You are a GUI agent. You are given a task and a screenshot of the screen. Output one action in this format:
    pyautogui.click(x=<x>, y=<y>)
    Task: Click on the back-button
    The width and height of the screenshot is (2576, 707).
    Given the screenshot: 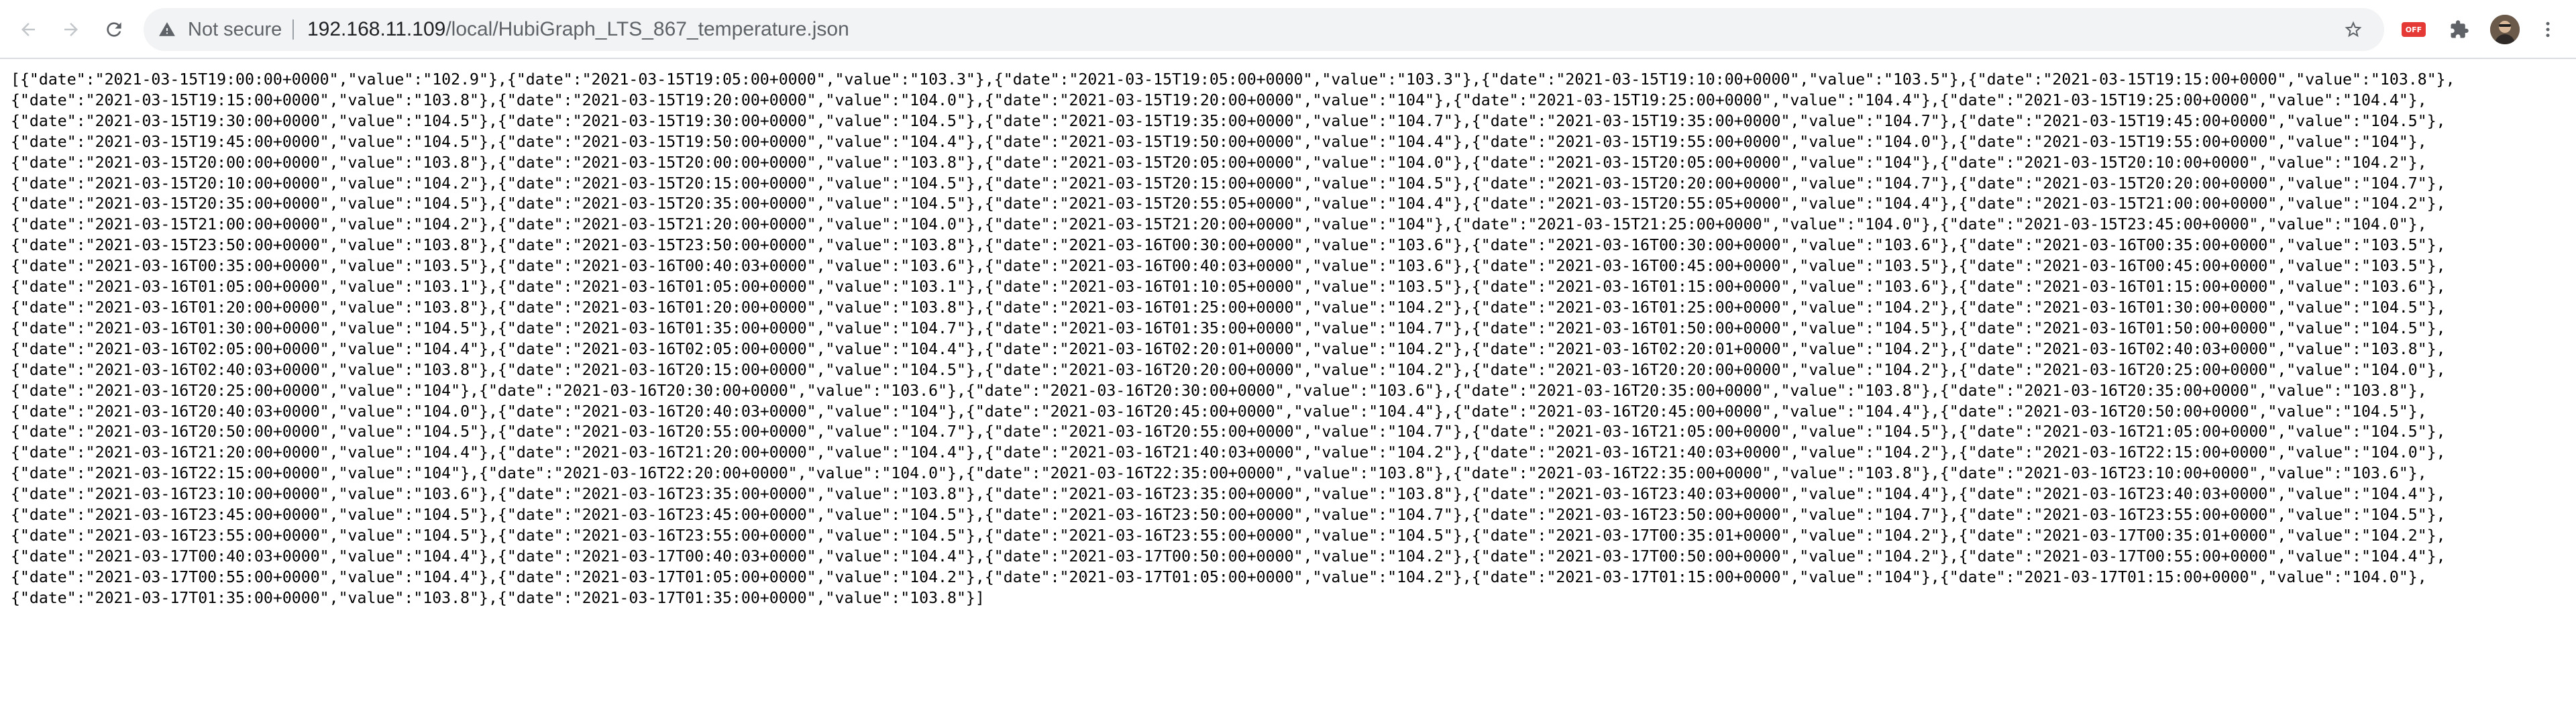 What is the action you would take?
    pyautogui.click(x=28, y=29)
    